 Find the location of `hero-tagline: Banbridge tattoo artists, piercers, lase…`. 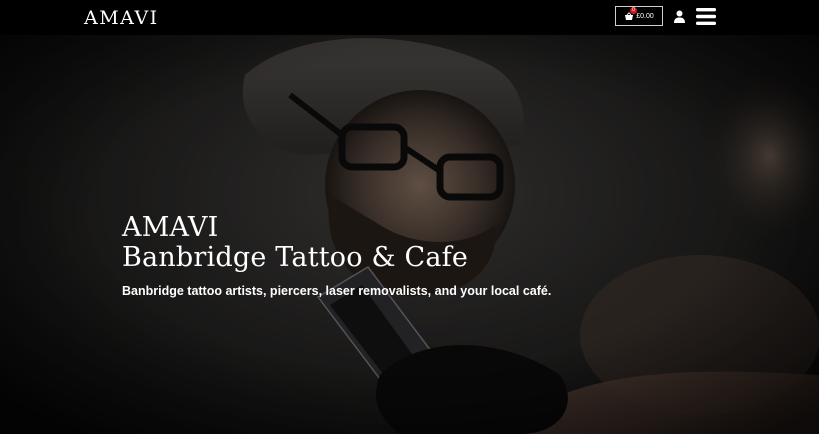

hero-tagline: Banbridge tattoo artists, piercers, lase… is located at coordinates (337, 291).